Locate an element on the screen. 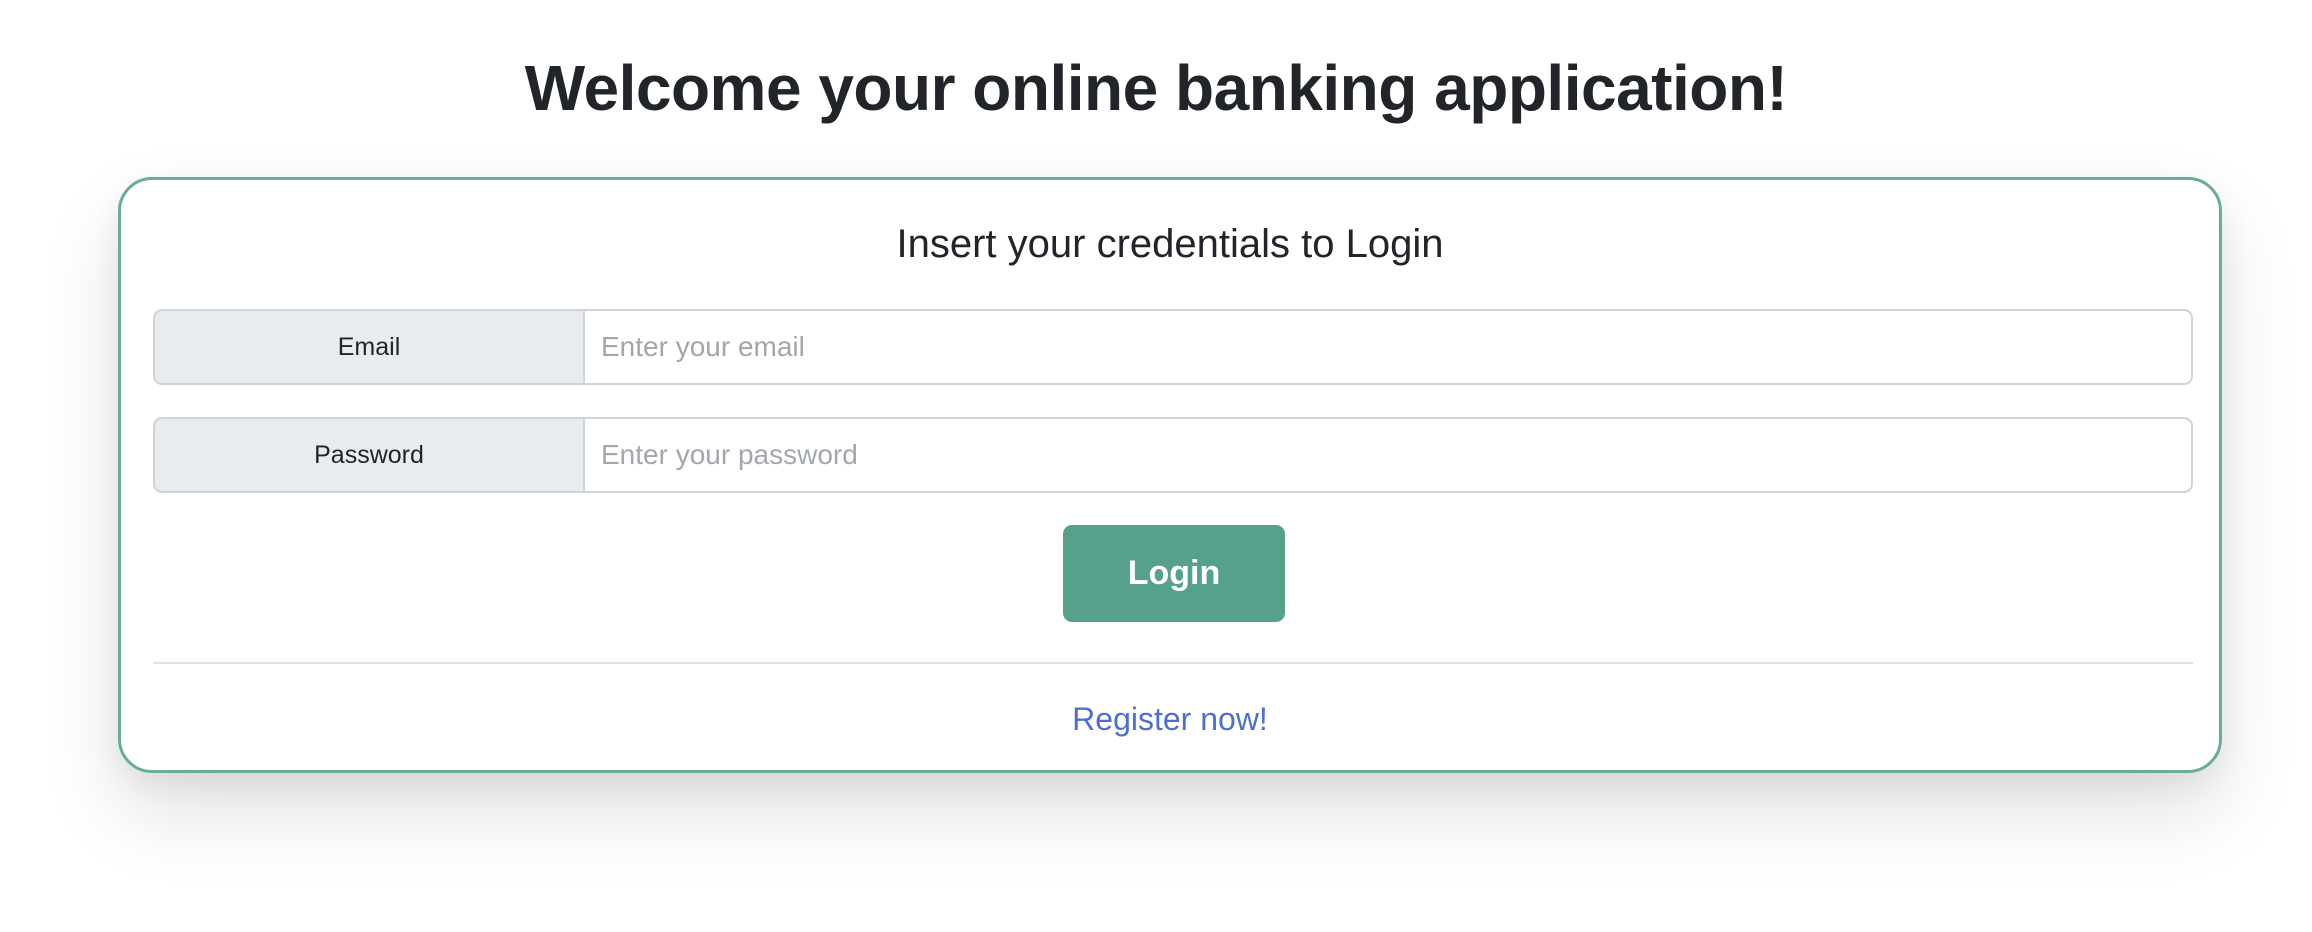 Image resolution: width=2312 pixels, height=932 pixels. divider is located at coordinates (1173, 663).